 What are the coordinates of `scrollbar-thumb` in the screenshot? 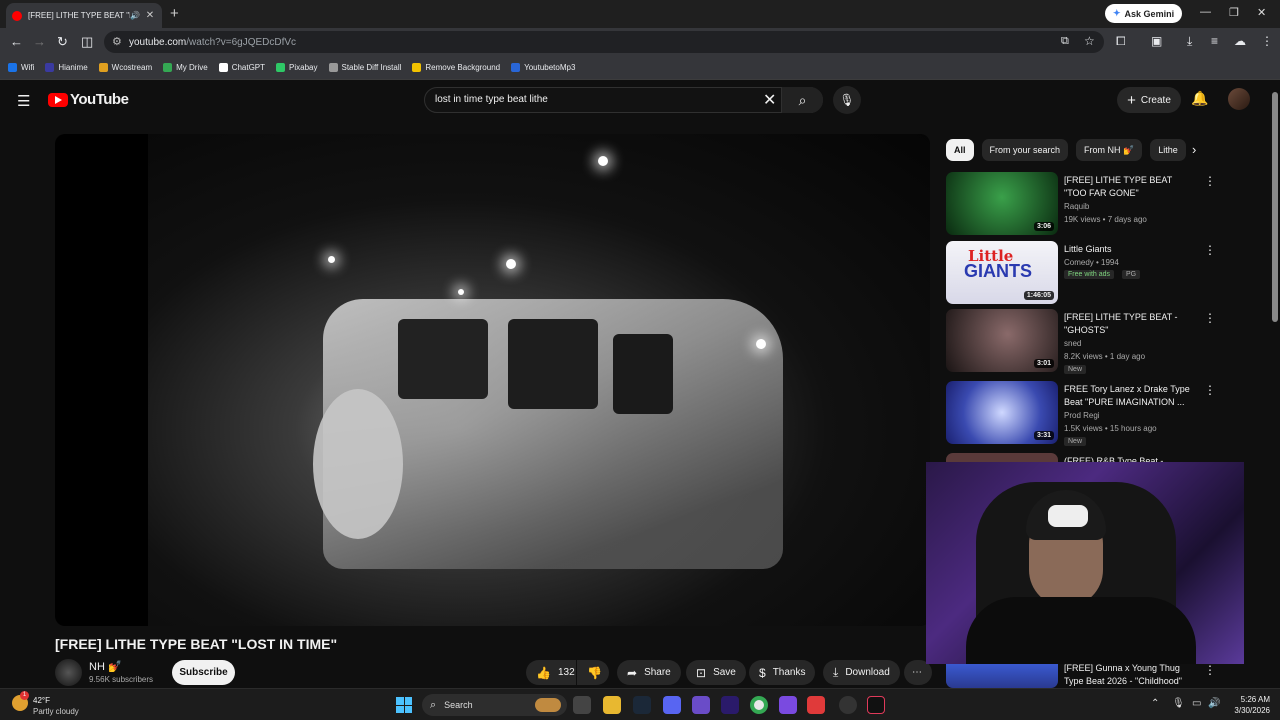 It's located at (1275, 207).